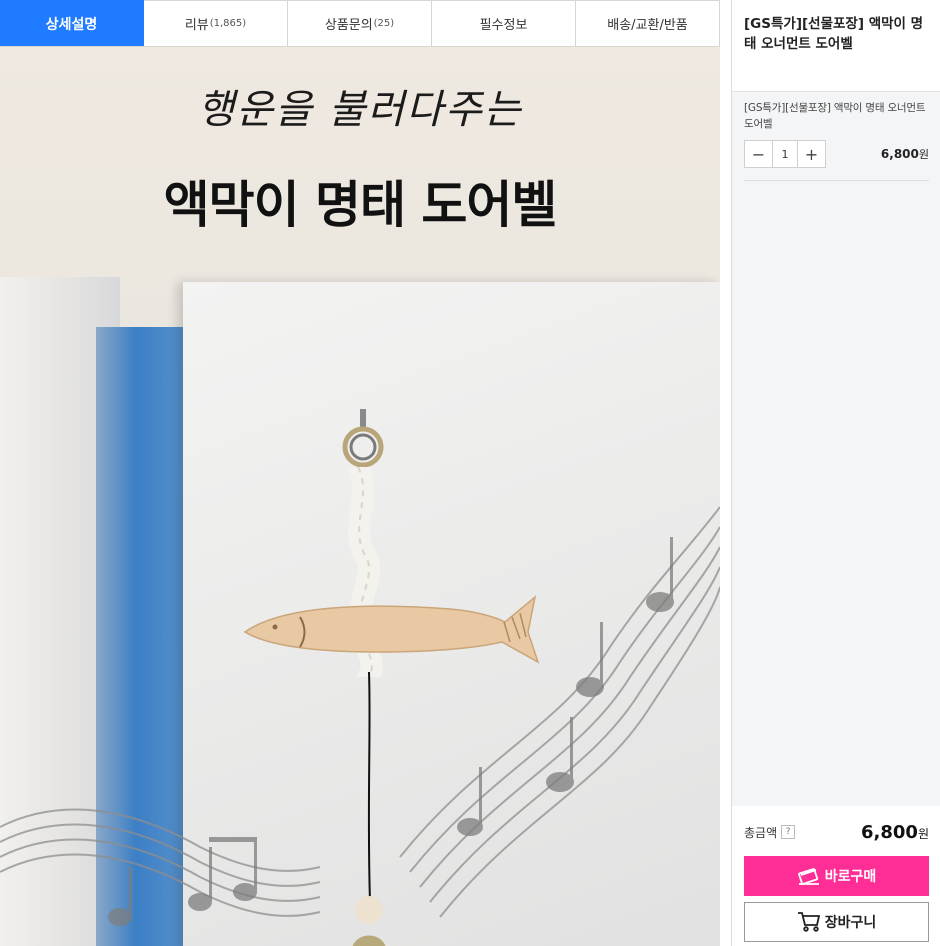 The image size is (940, 946). I want to click on add-to-cart-label: 장바구니, so click(850, 923).